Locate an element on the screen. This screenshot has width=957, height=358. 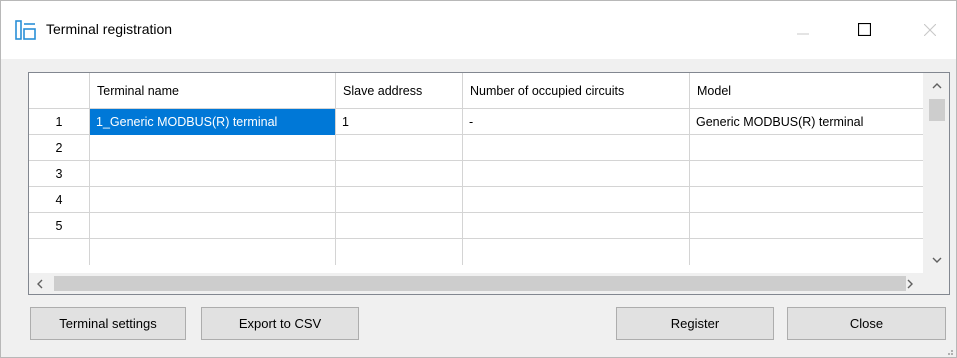
horizontal-scrollbar is located at coordinates (476, 283).